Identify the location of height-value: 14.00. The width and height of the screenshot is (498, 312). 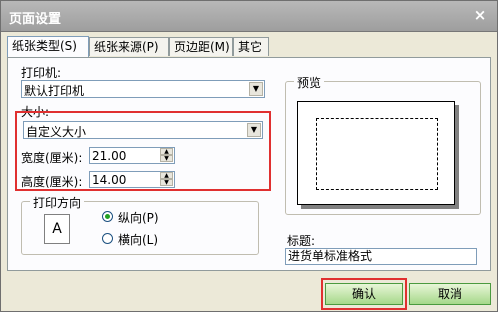
(109, 180).